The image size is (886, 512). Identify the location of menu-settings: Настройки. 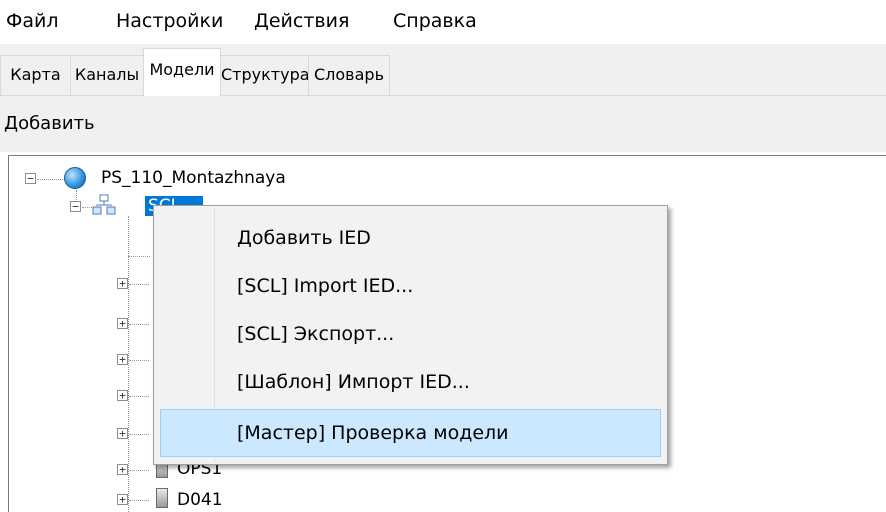
(169, 21).